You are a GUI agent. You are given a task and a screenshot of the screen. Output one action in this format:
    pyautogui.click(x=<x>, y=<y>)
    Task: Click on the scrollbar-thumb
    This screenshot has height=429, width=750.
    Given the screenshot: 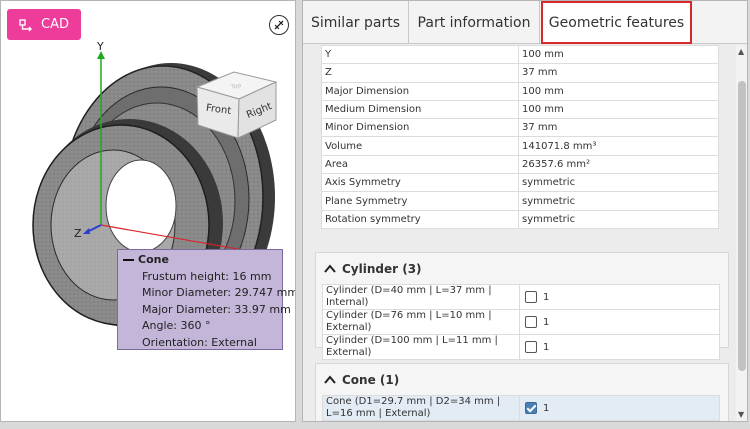 What is the action you would take?
    pyautogui.click(x=742, y=226)
    